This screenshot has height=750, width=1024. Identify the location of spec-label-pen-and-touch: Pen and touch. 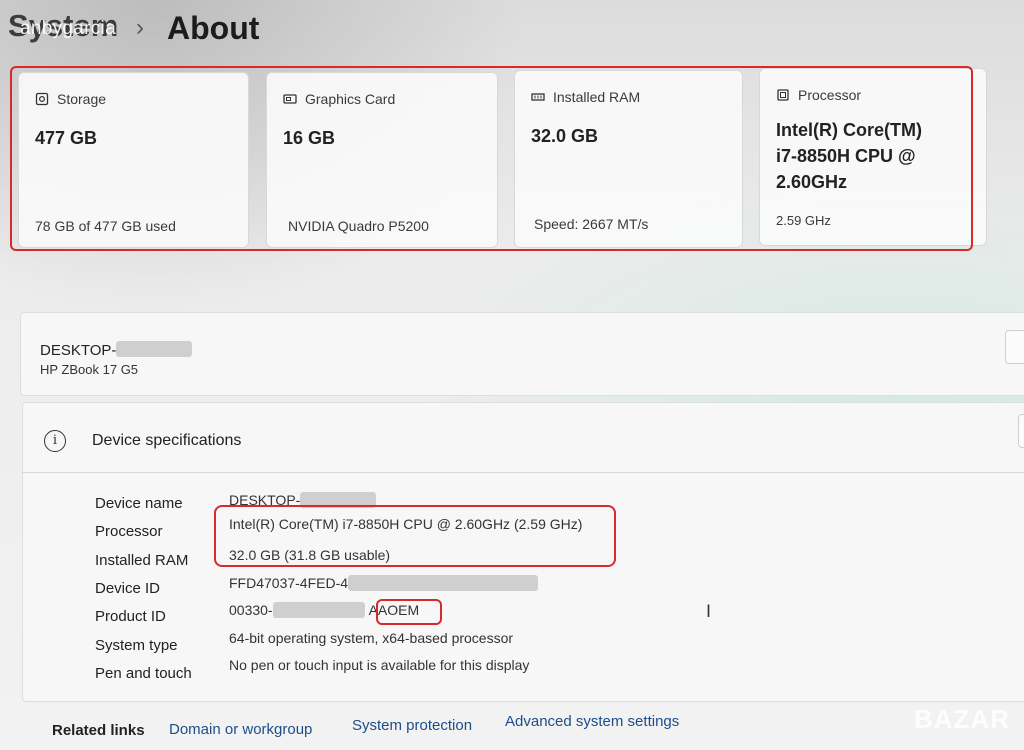
(143, 673).